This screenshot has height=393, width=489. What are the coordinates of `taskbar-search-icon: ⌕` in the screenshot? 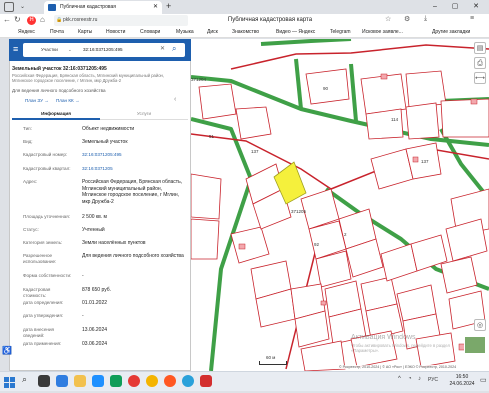 It's located at (24, 379).